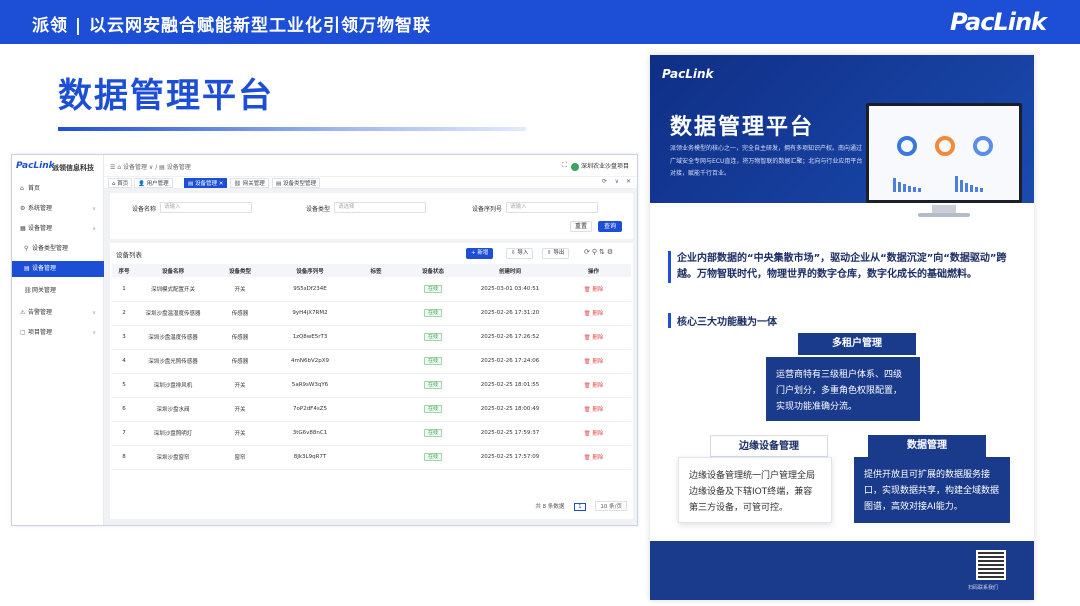  What do you see at coordinates (150, 166) in the screenshot?
I see `breadcrumb: ☰ ⌂ 设备管理 ∨ / ▤ 设备管理` at bounding box center [150, 166].